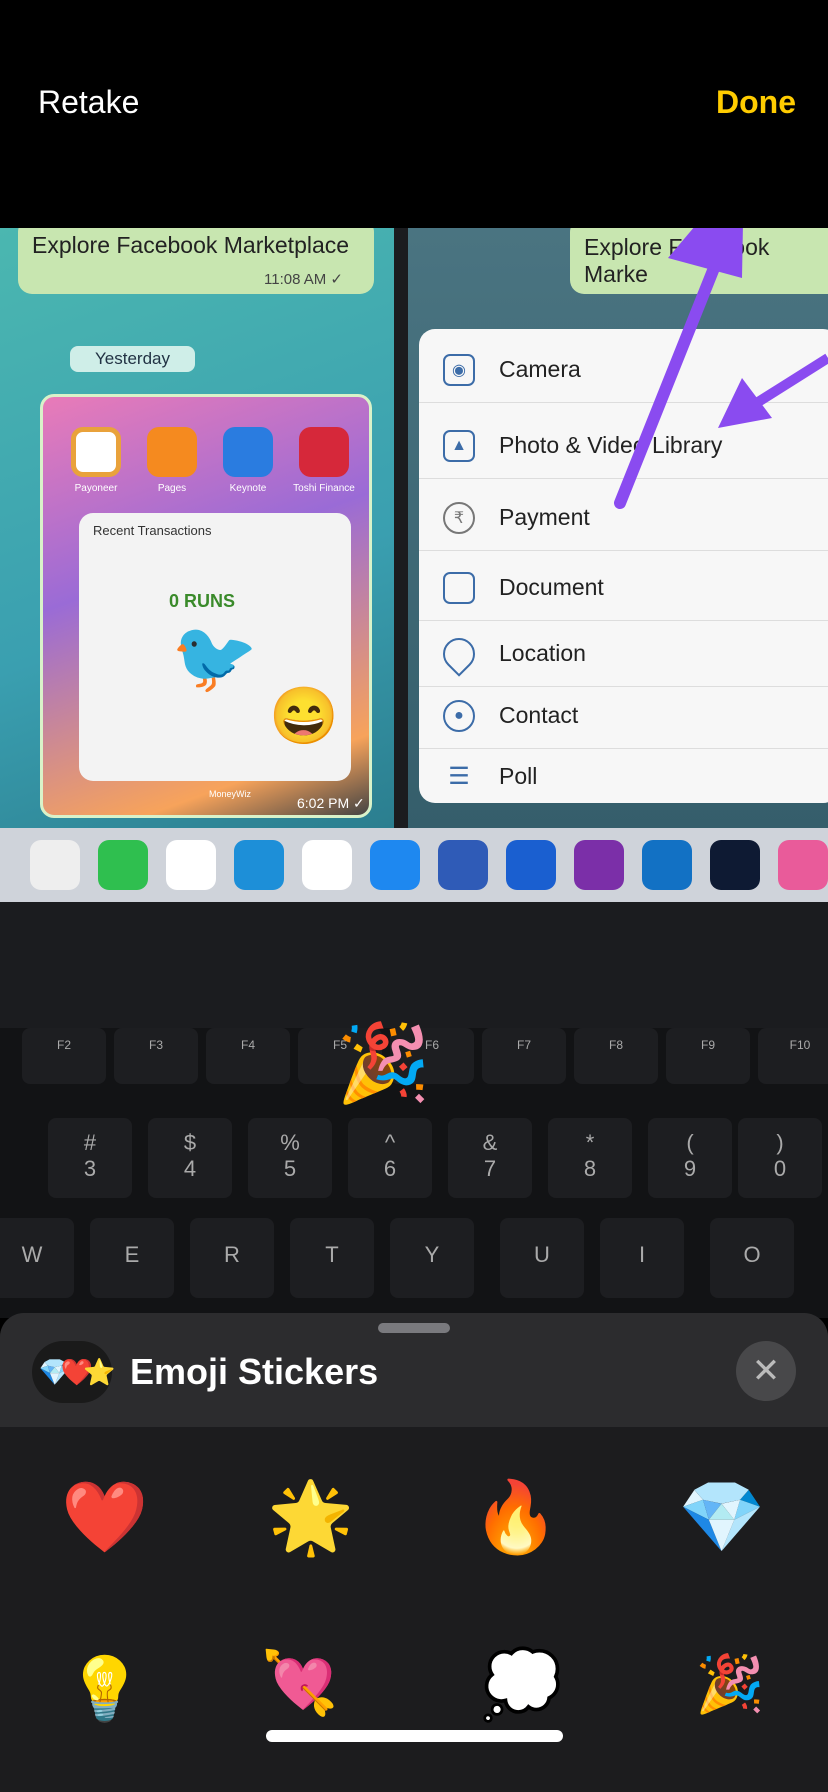 The height and width of the screenshot is (1792, 828). Describe the element at coordinates (766, 1371) in the screenshot. I see `close-button: ✕` at that location.